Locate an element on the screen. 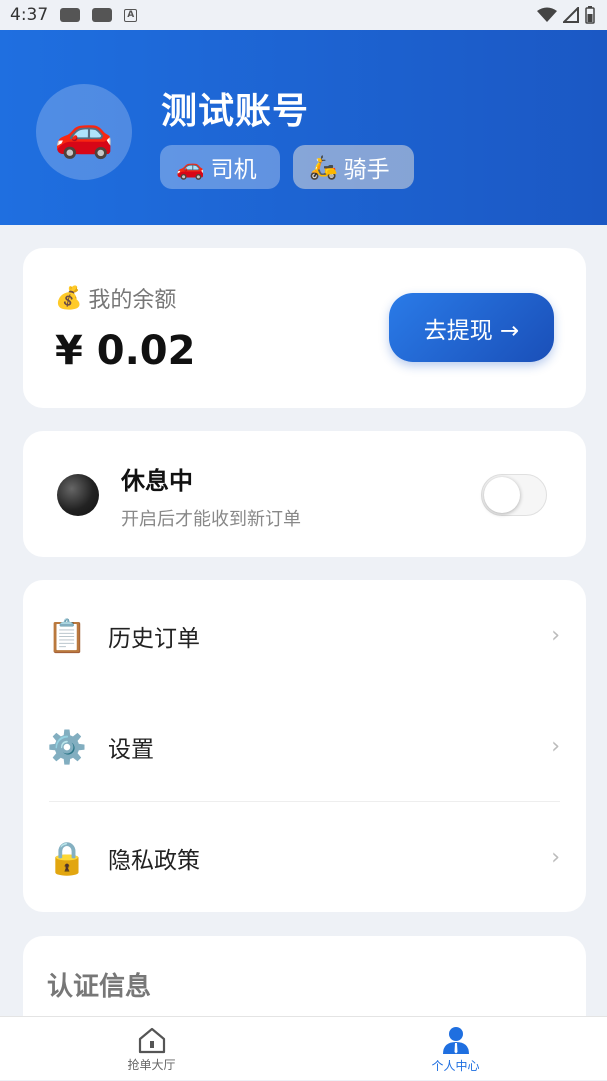  balance-card: 💰 我的余额 ¥ 0.02 去提现 → is located at coordinates (304, 328).